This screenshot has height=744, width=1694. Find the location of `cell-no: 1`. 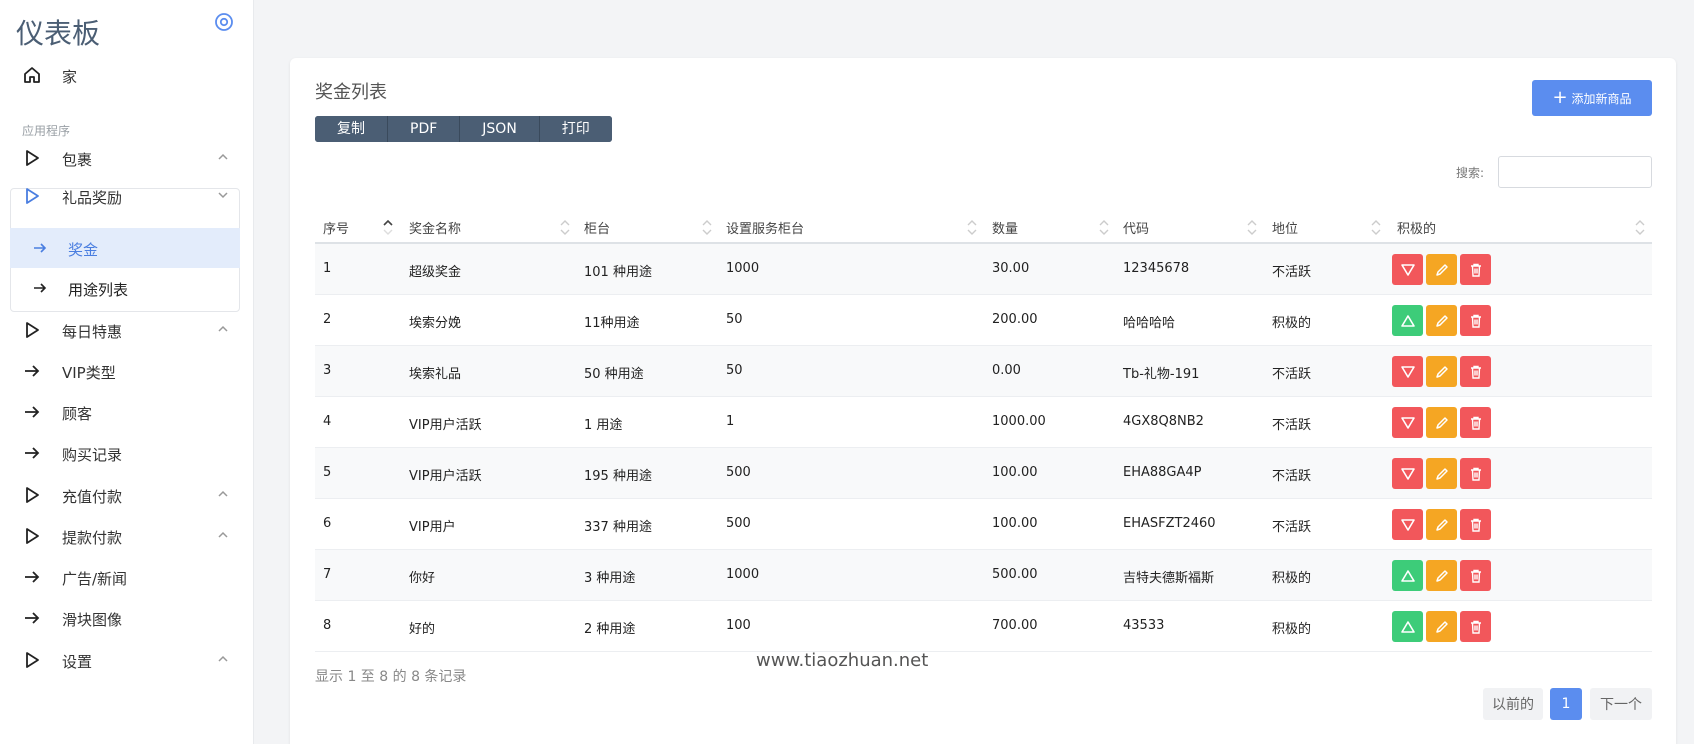

cell-no: 1 is located at coordinates (327, 268).